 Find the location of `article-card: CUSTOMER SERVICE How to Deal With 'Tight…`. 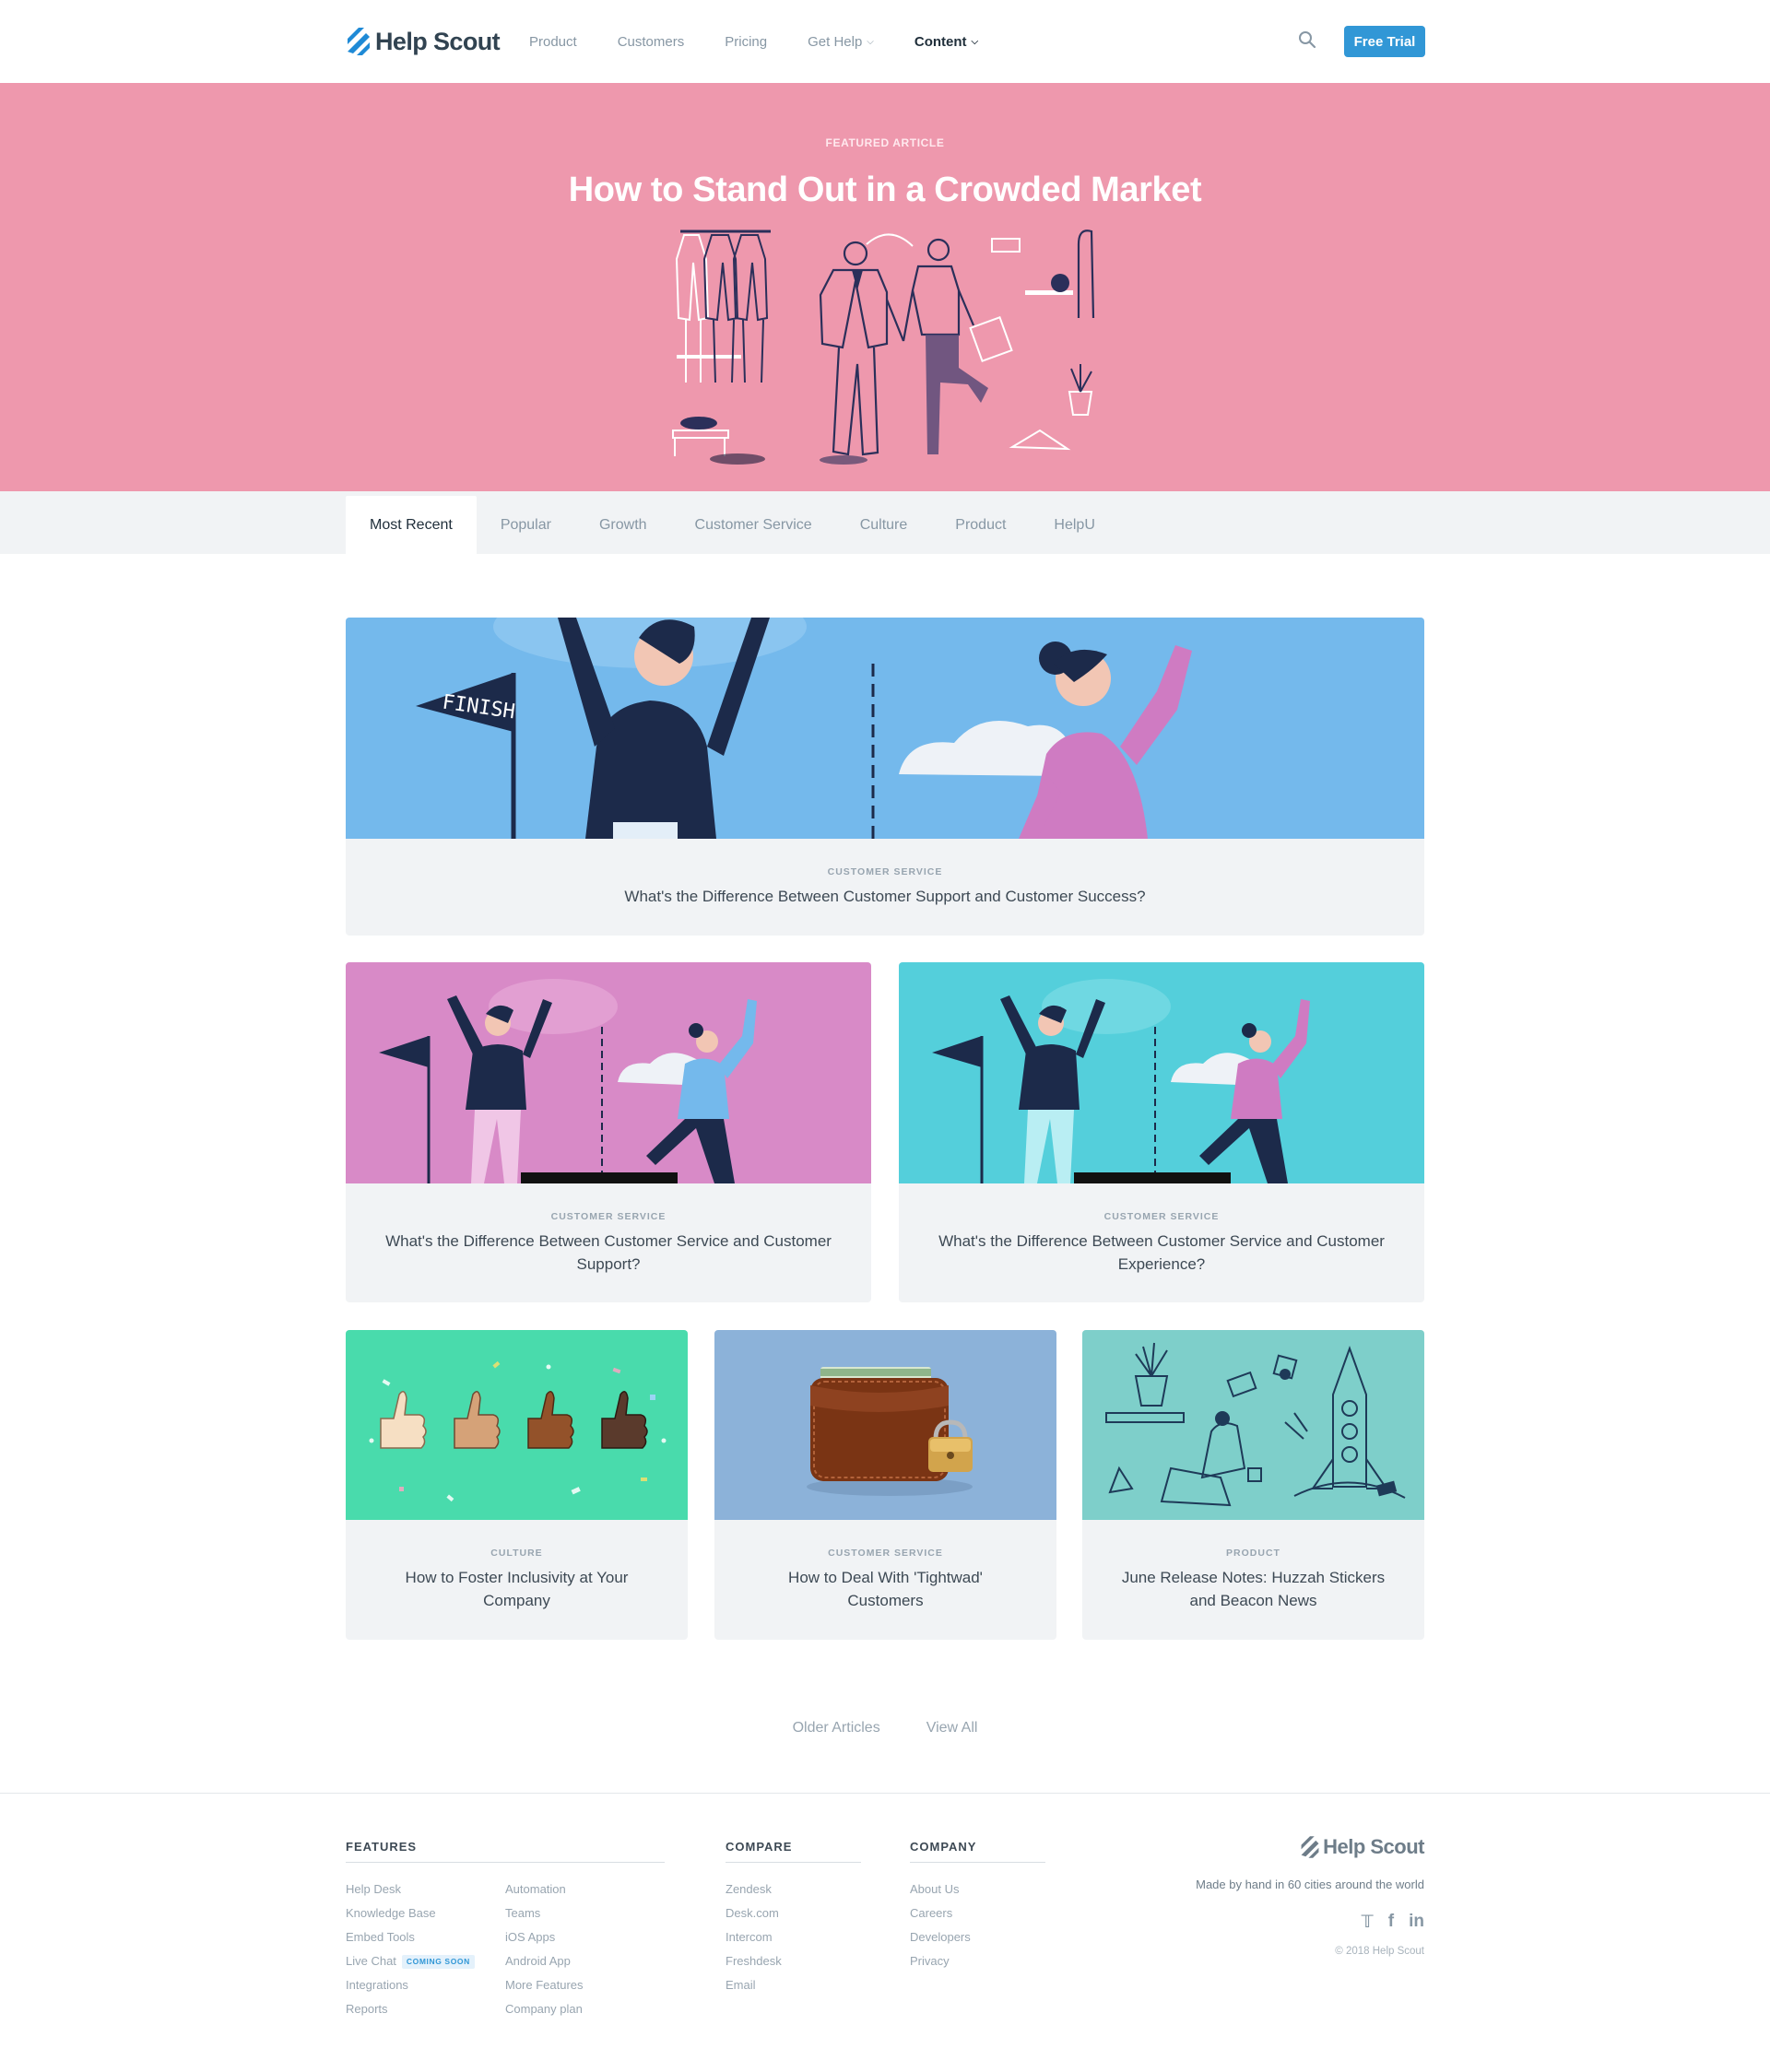

article-card: CUSTOMER SERVICE How to Deal With 'Tight… is located at coordinates (885, 1485).